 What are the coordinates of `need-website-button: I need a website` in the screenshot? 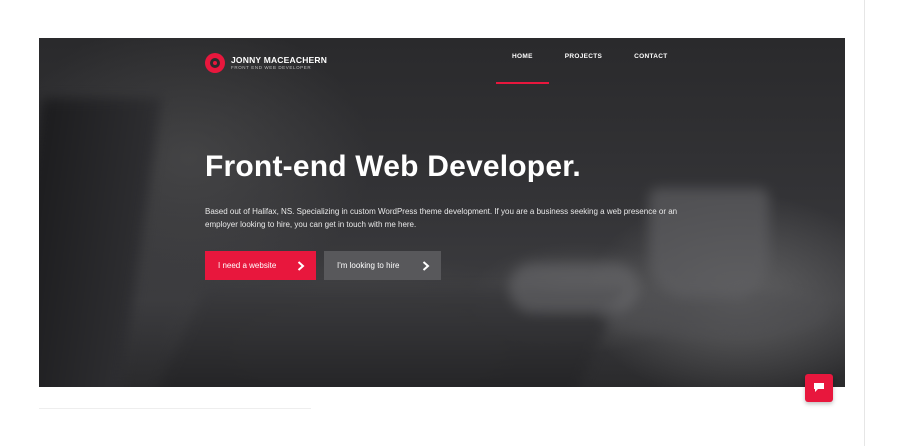 It's located at (260, 265).